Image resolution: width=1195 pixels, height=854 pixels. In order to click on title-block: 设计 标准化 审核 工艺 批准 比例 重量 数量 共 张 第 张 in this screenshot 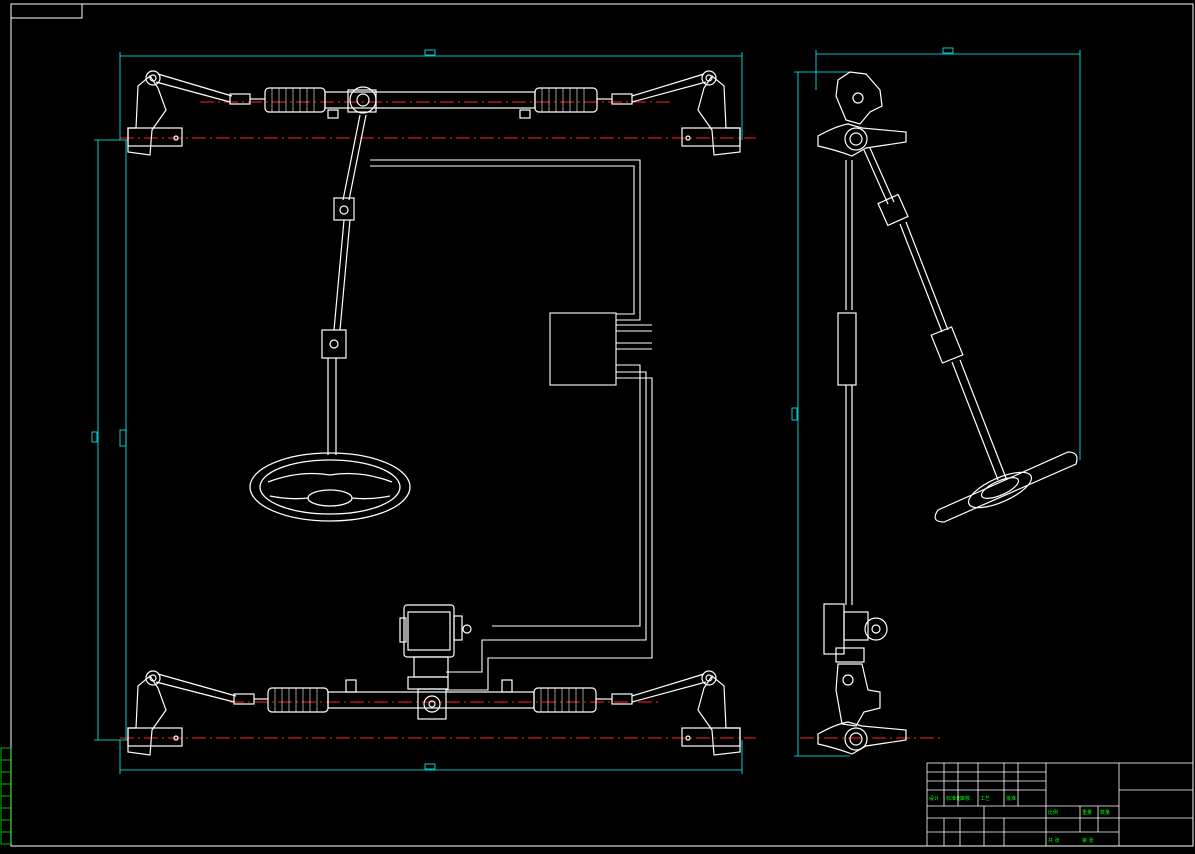, I will do `click(1060, 804)`.